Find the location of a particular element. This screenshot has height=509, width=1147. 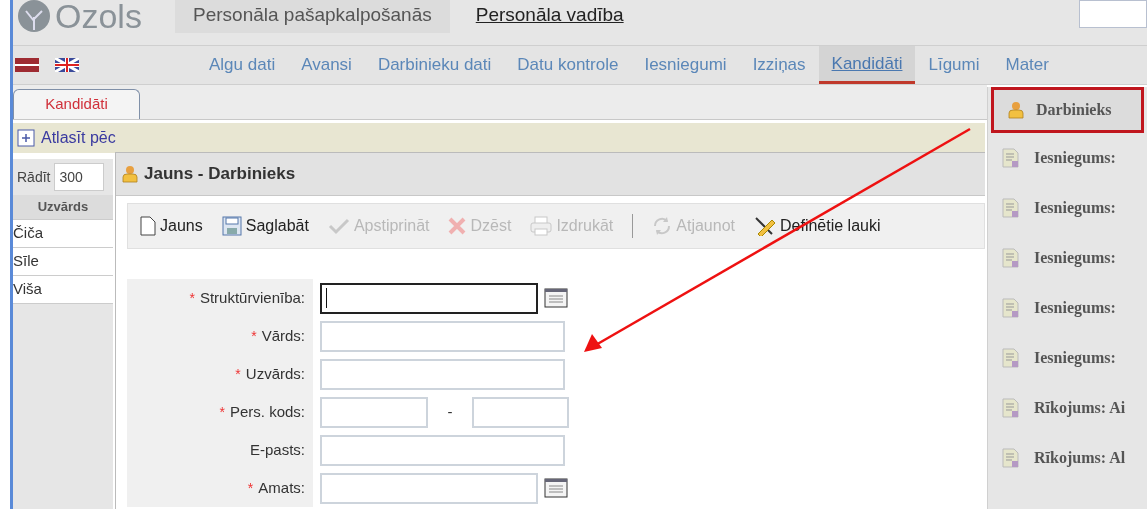

uk-flag-icon is located at coordinates (67, 65).